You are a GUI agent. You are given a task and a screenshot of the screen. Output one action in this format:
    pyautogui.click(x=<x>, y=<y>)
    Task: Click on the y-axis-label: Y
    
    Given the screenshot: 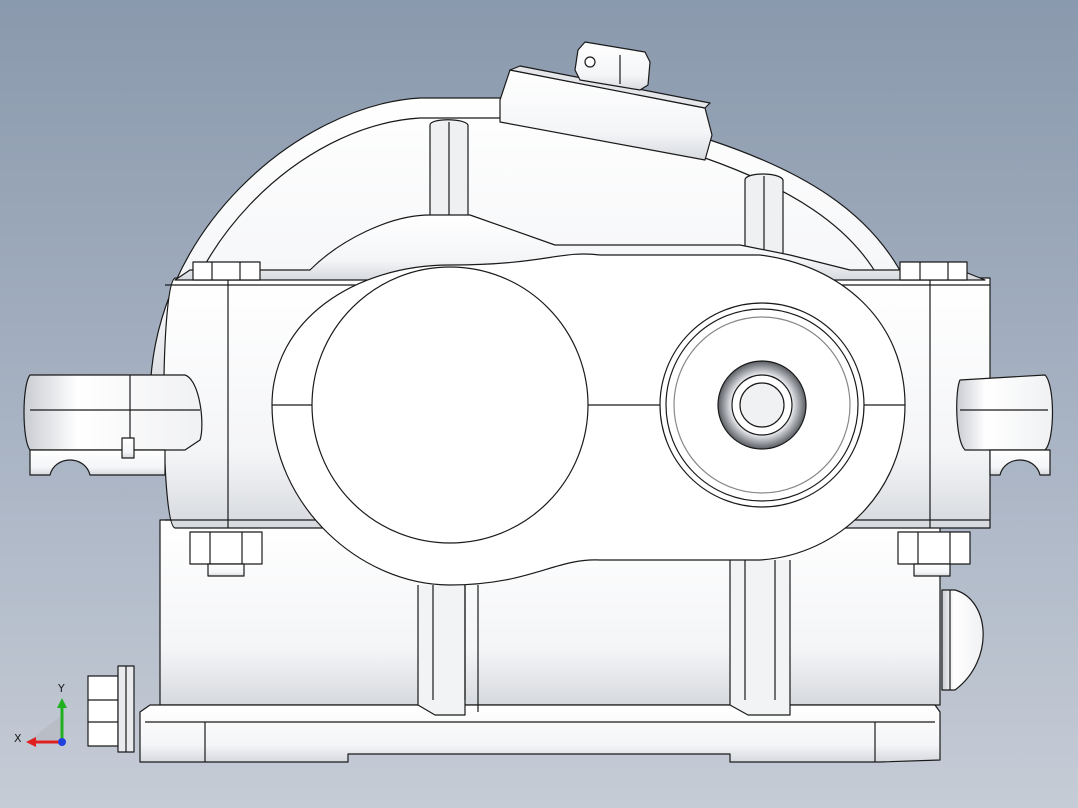 What is the action you would take?
    pyautogui.click(x=61, y=688)
    